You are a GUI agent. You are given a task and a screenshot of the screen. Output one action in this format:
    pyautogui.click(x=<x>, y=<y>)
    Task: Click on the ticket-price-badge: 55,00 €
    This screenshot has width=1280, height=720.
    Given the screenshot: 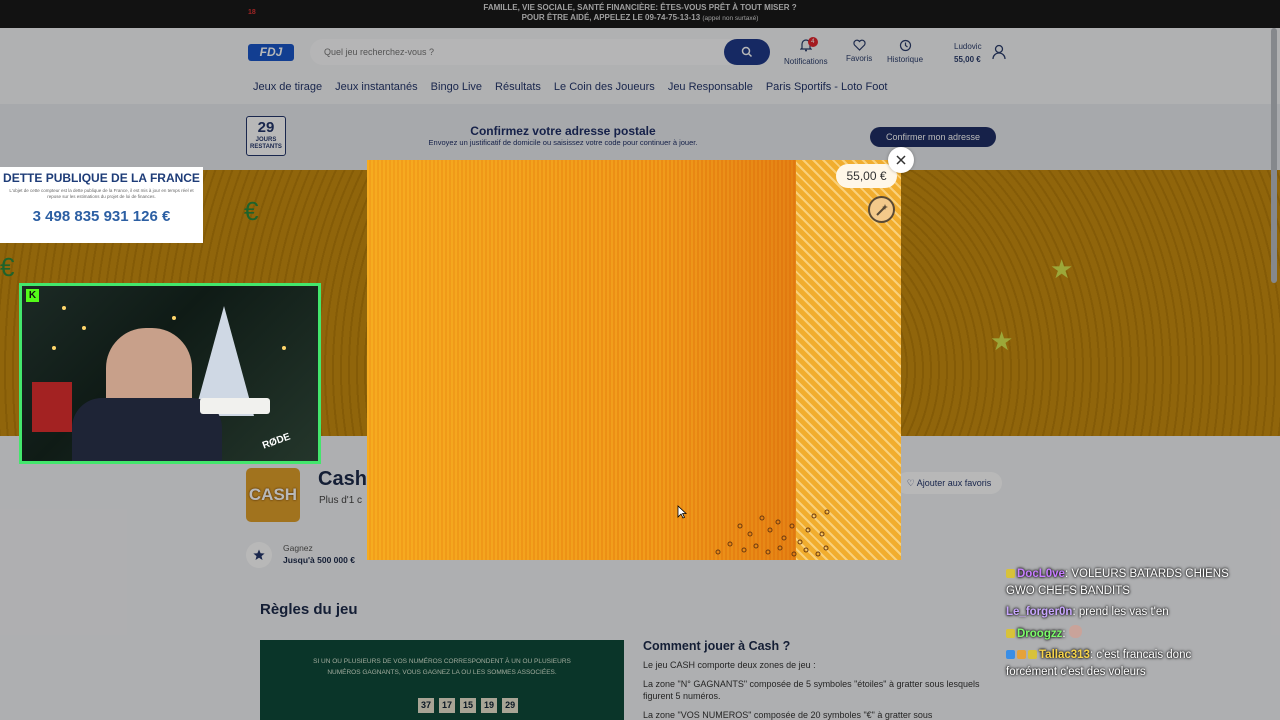 What is the action you would take?
    pyautogui.click(x=866, y=176)
    